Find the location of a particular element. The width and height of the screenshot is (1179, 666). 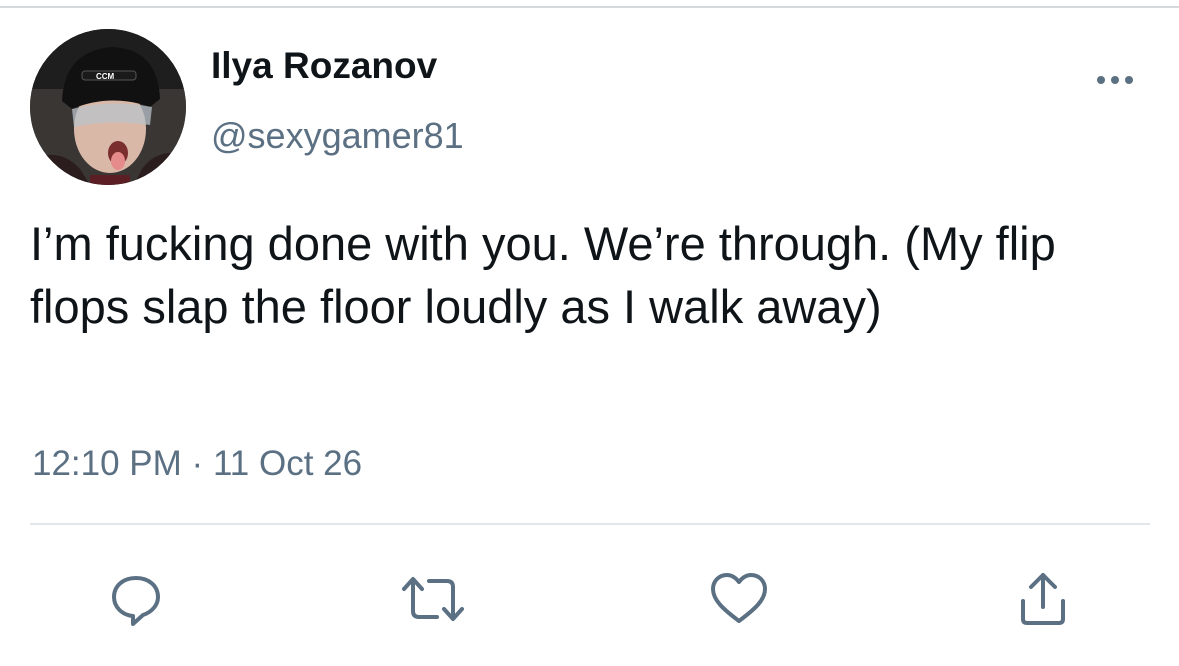

reply-button is located at coordinates (136, 599).